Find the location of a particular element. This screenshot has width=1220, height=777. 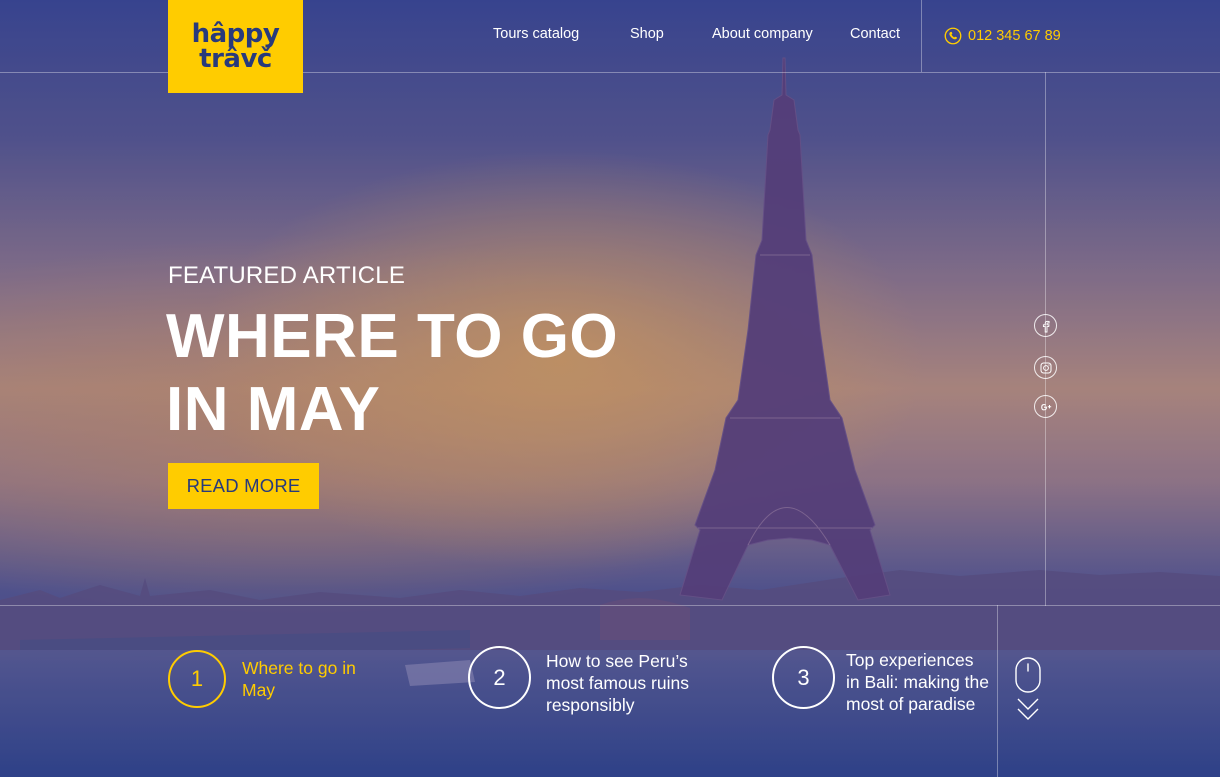

page-title: WHERE TO GO IN MAY is located at coordinates (406, 373).